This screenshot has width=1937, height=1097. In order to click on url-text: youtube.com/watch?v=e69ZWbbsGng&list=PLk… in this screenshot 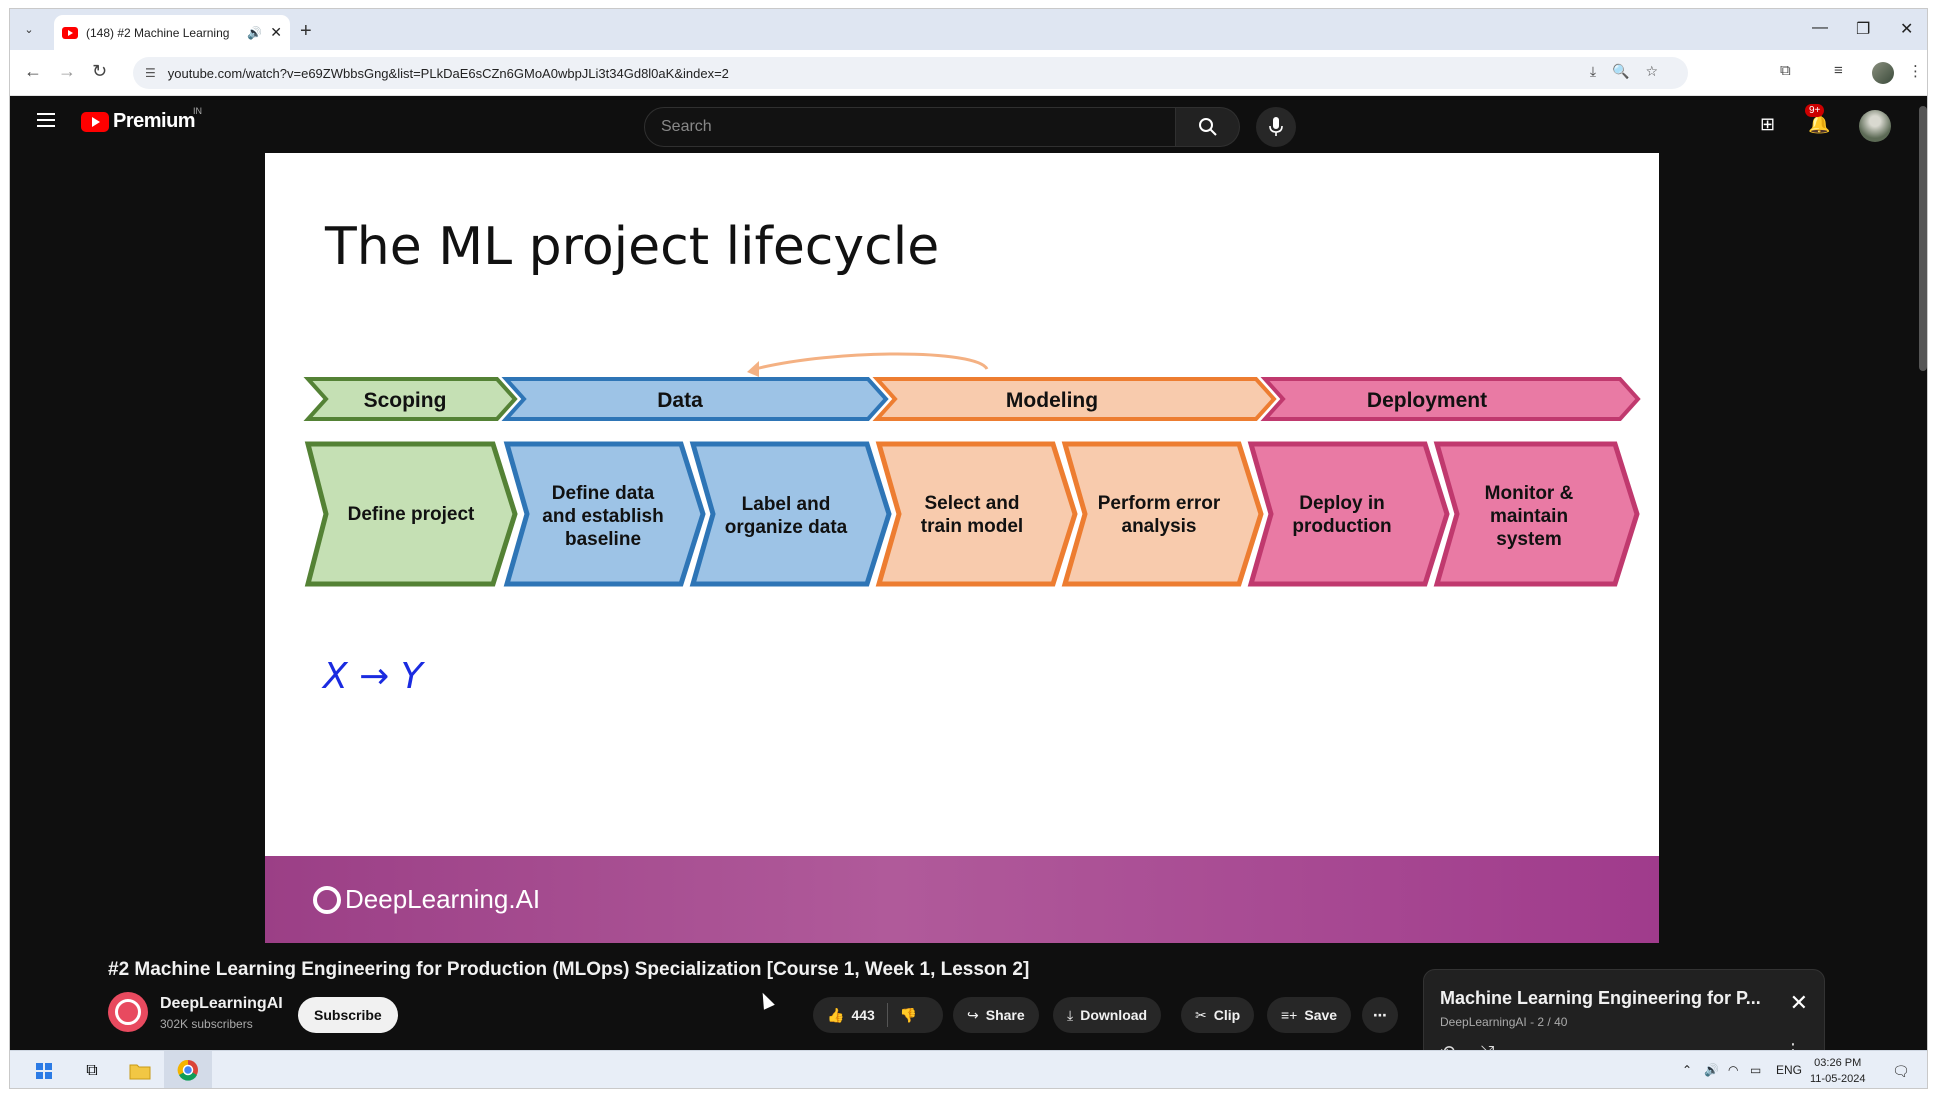, I will do `click(448, 73)`.